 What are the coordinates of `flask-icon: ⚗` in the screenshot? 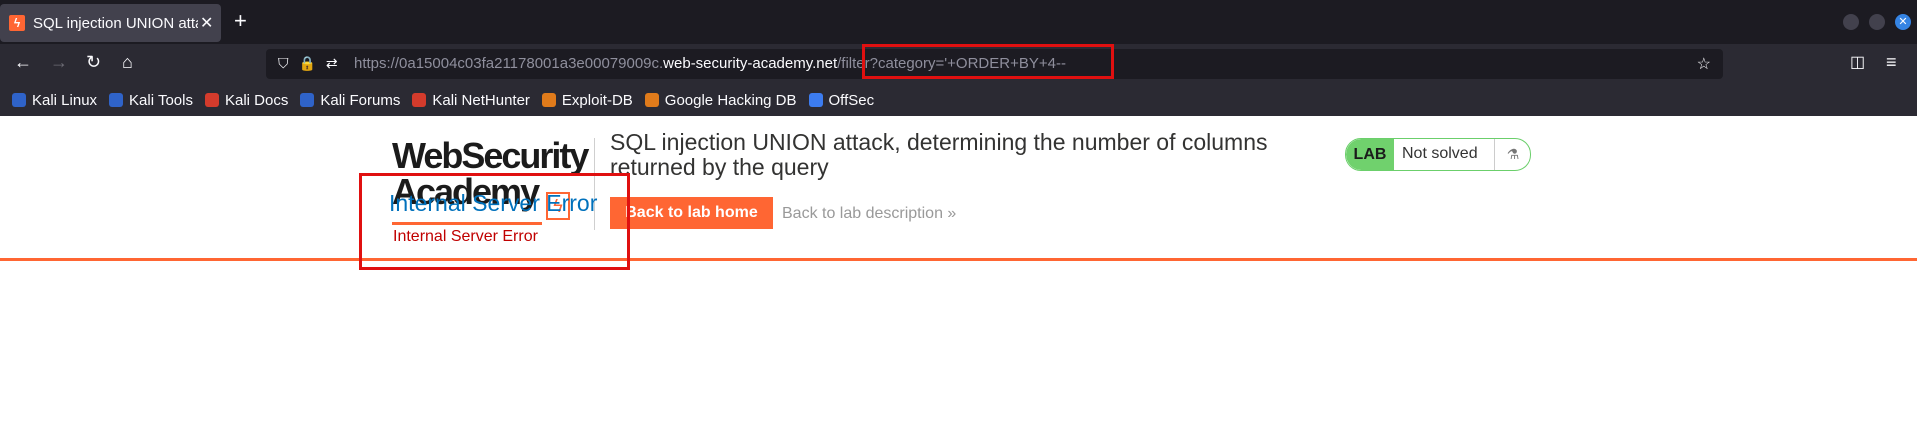 It's located at (1512, 154).